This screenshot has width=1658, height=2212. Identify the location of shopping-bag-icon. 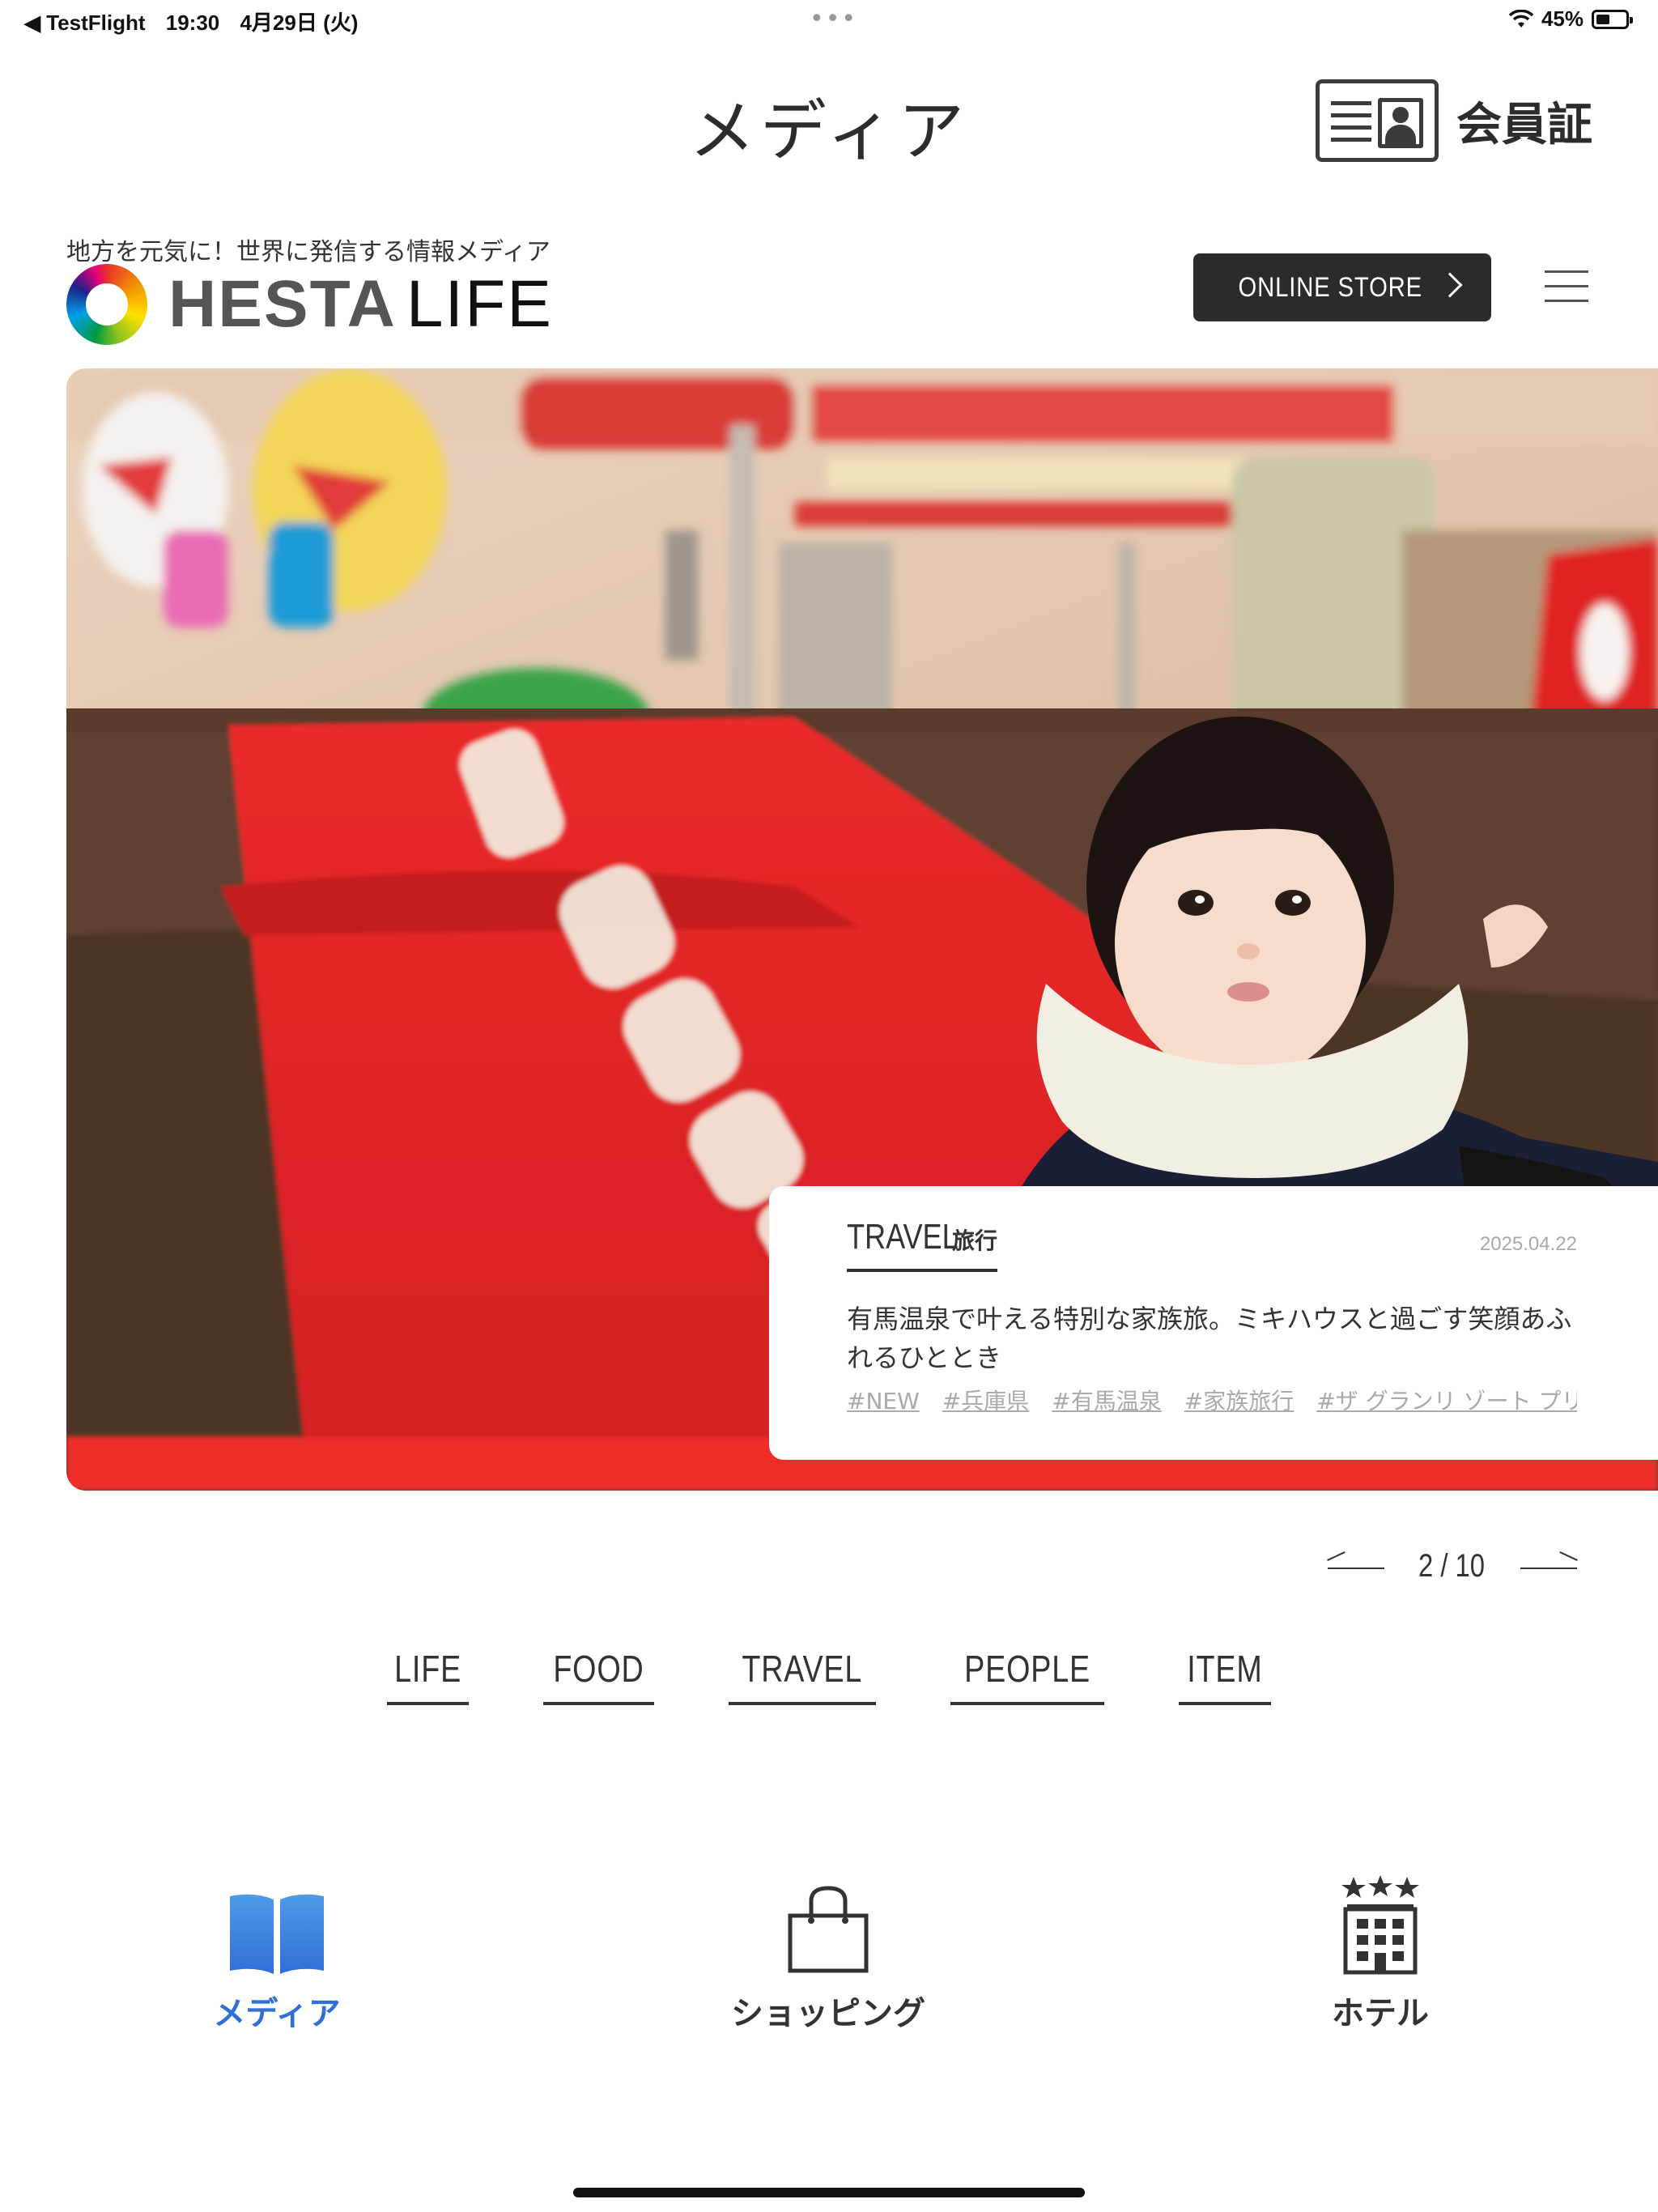
(828, 1930).